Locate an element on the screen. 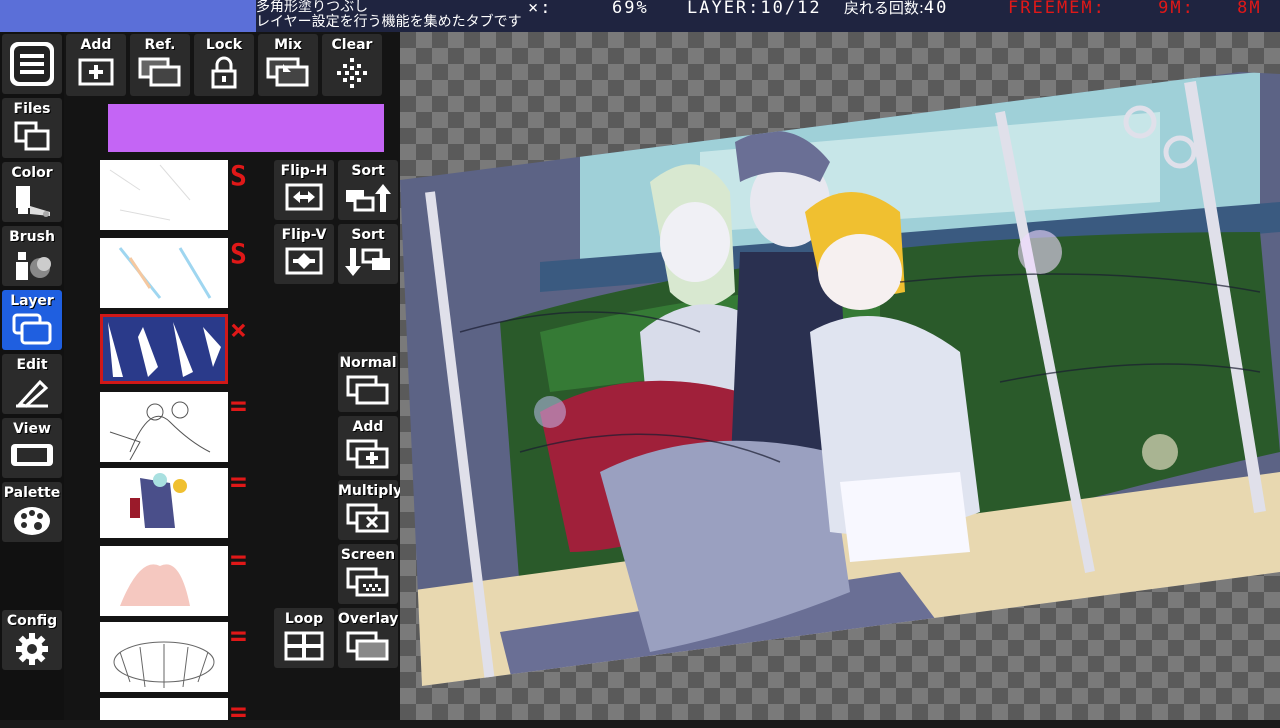  sidebar-item-label: Palette is located at coordinates (32, 493).